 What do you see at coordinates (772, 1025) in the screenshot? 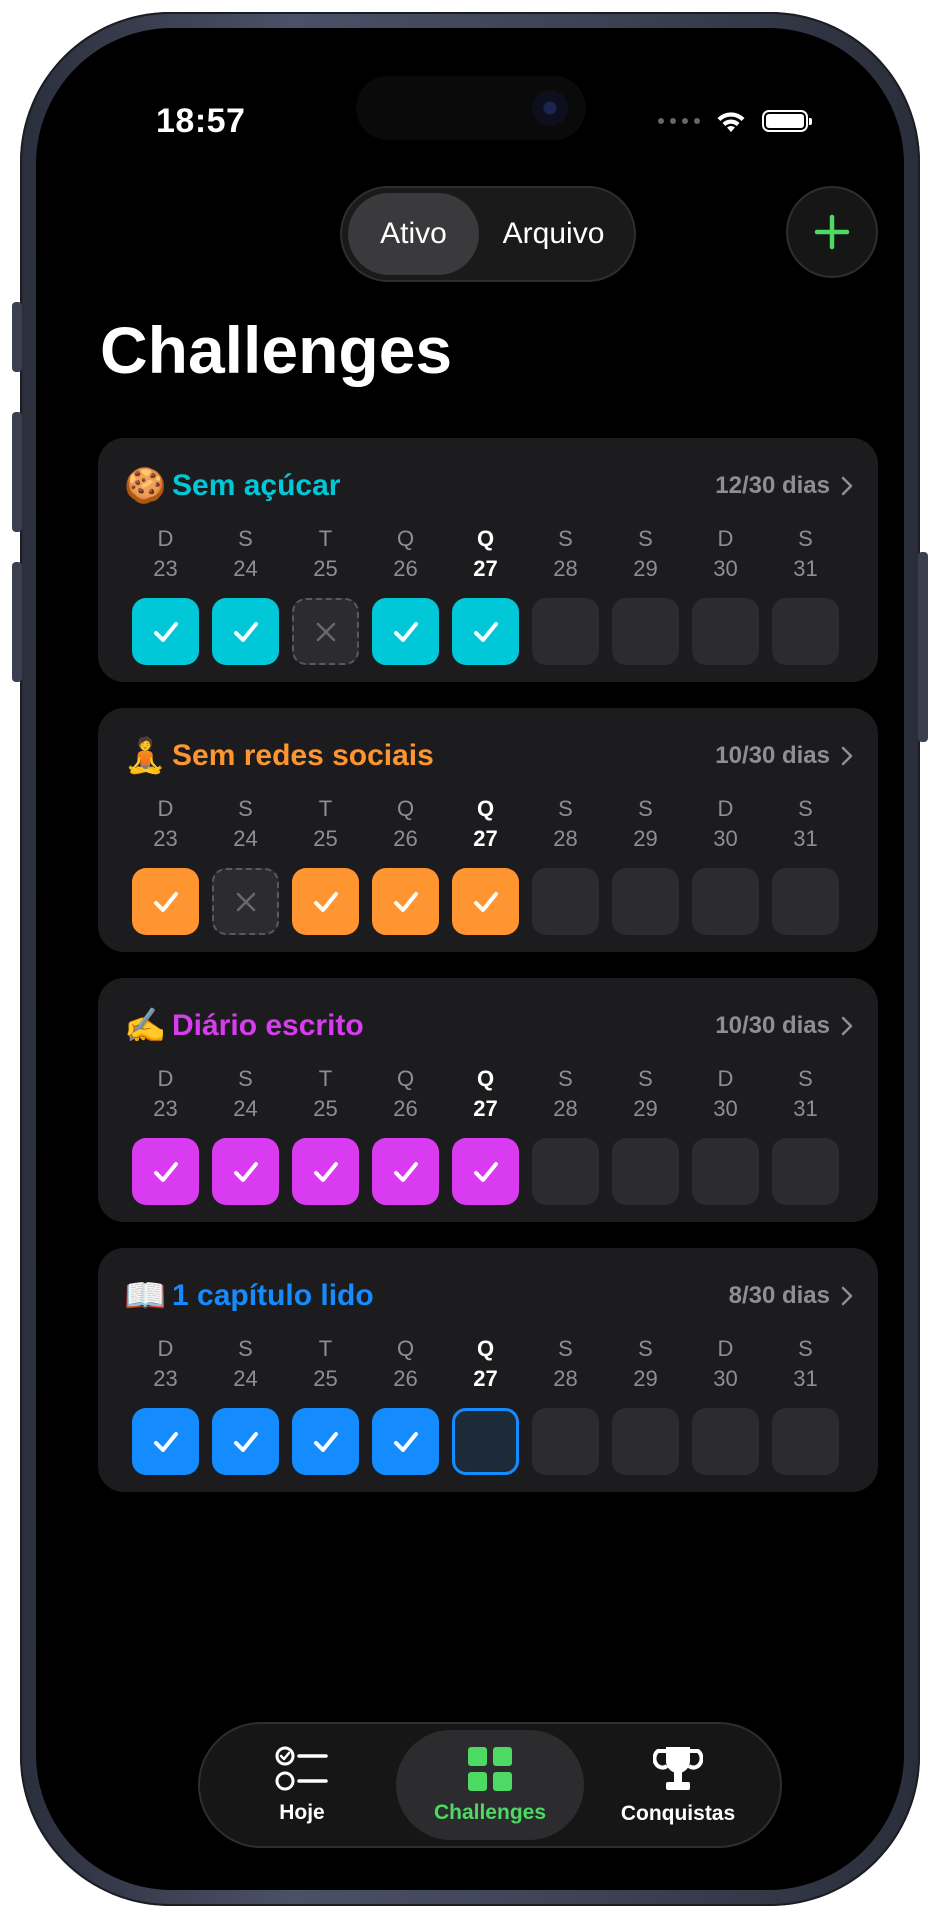
I see `progress-text: 10/30 dias` at bounding box center [772, 1025].